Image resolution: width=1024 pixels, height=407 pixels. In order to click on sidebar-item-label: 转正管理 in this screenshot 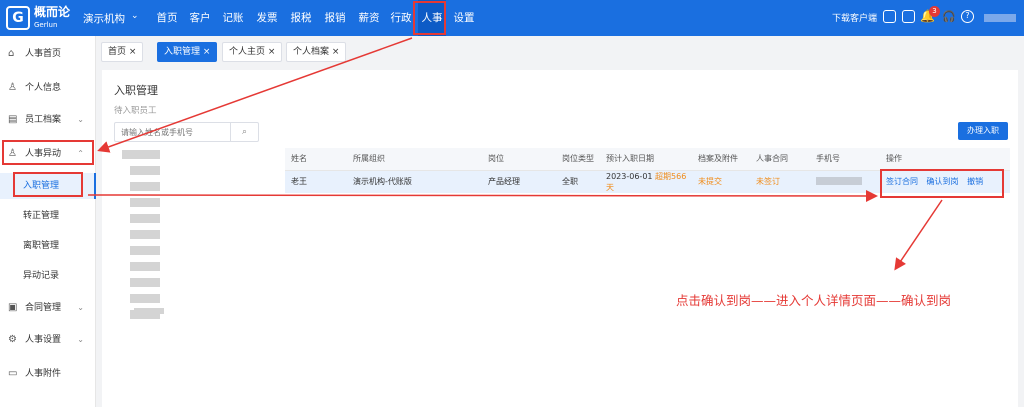, I will do `click(41, 216)`.